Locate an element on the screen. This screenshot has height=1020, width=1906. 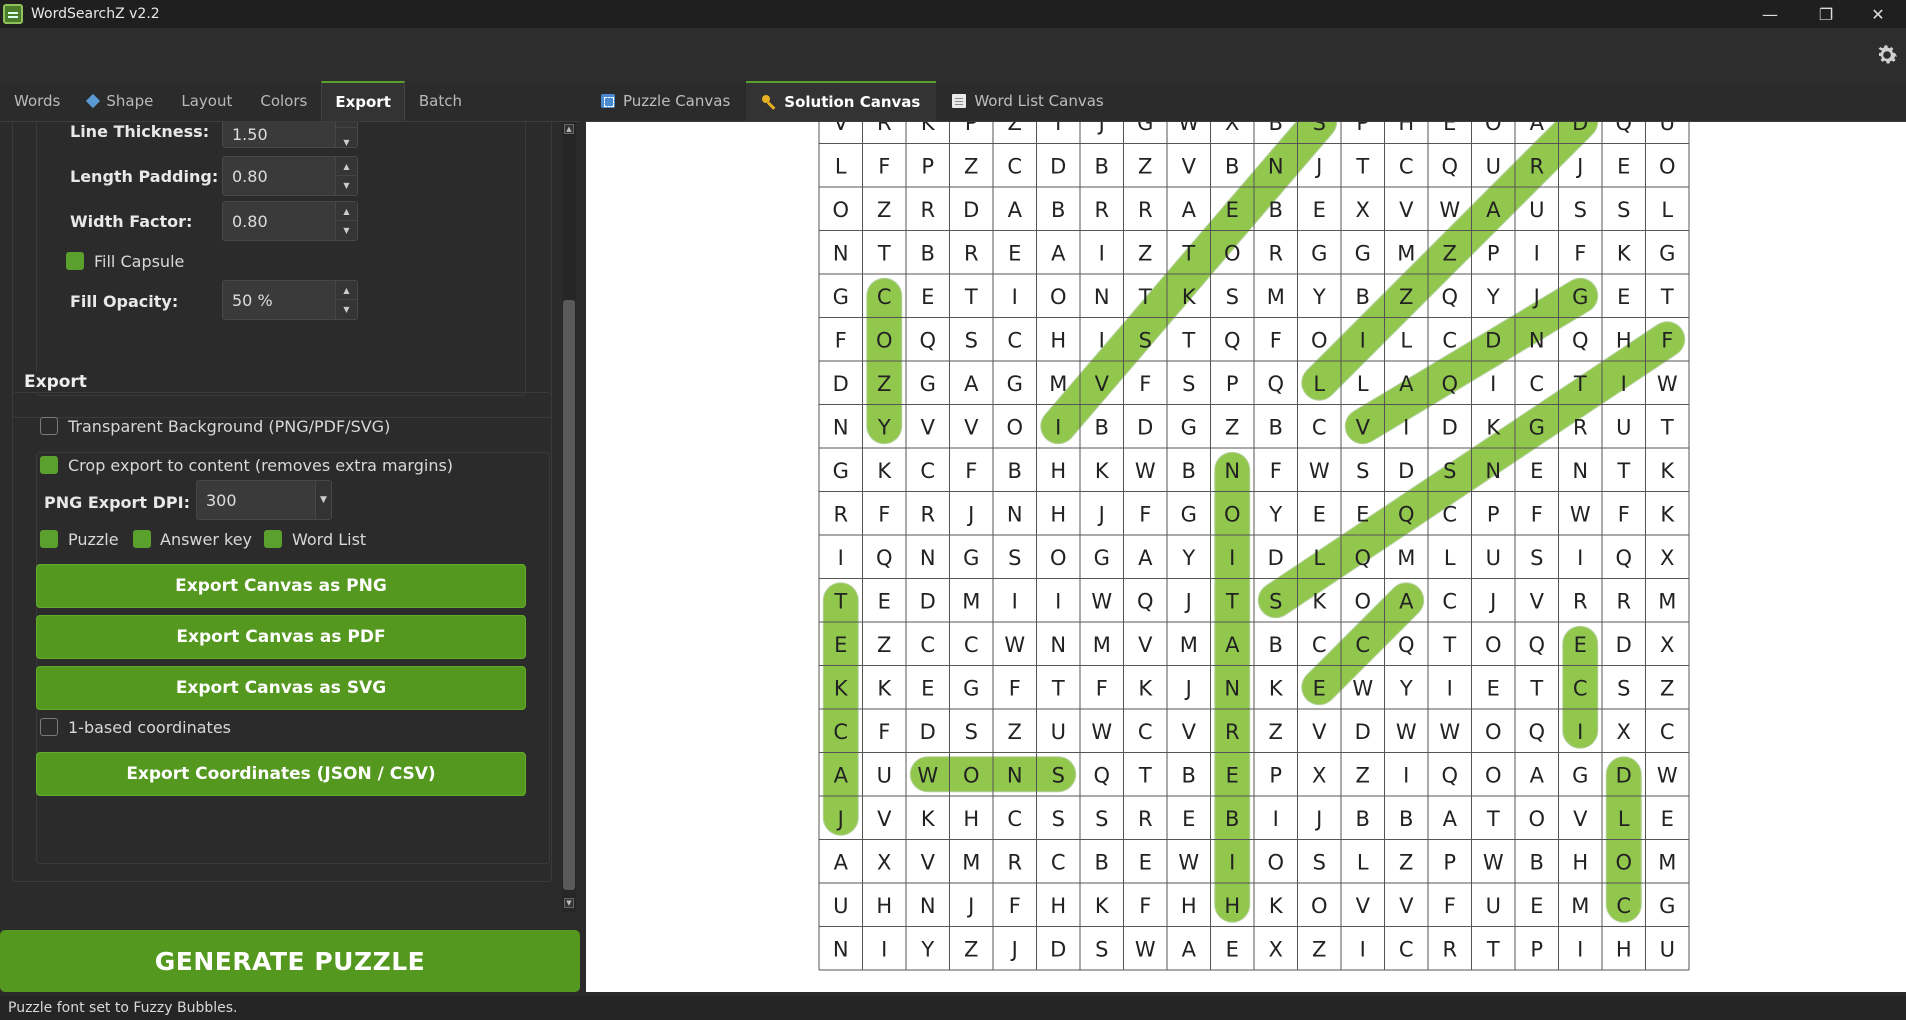
generate-puzzle-button: GENERATE PUZZLE is located at coordinates (290, 961).